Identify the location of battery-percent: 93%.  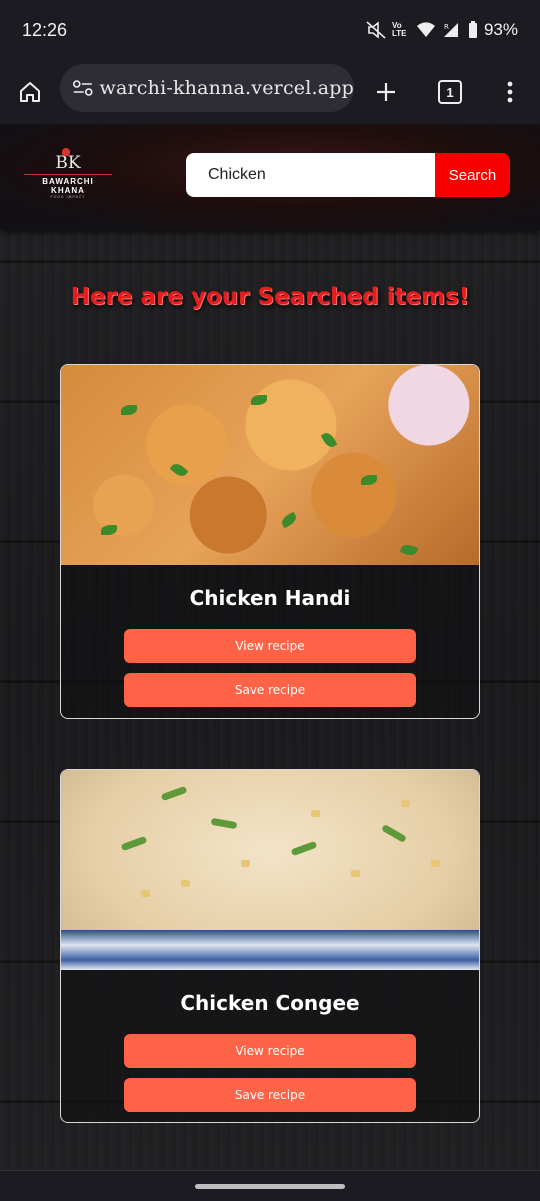
(500, 29).